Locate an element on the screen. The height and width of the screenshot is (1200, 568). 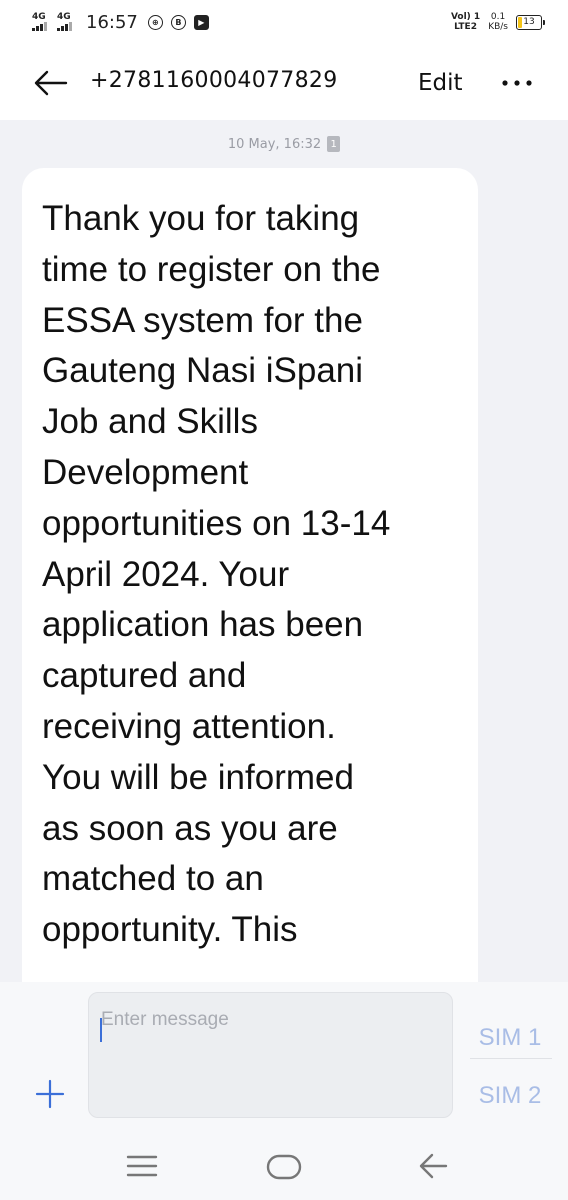
youtube-icon: ▶ is located at coordinates (201, 22).